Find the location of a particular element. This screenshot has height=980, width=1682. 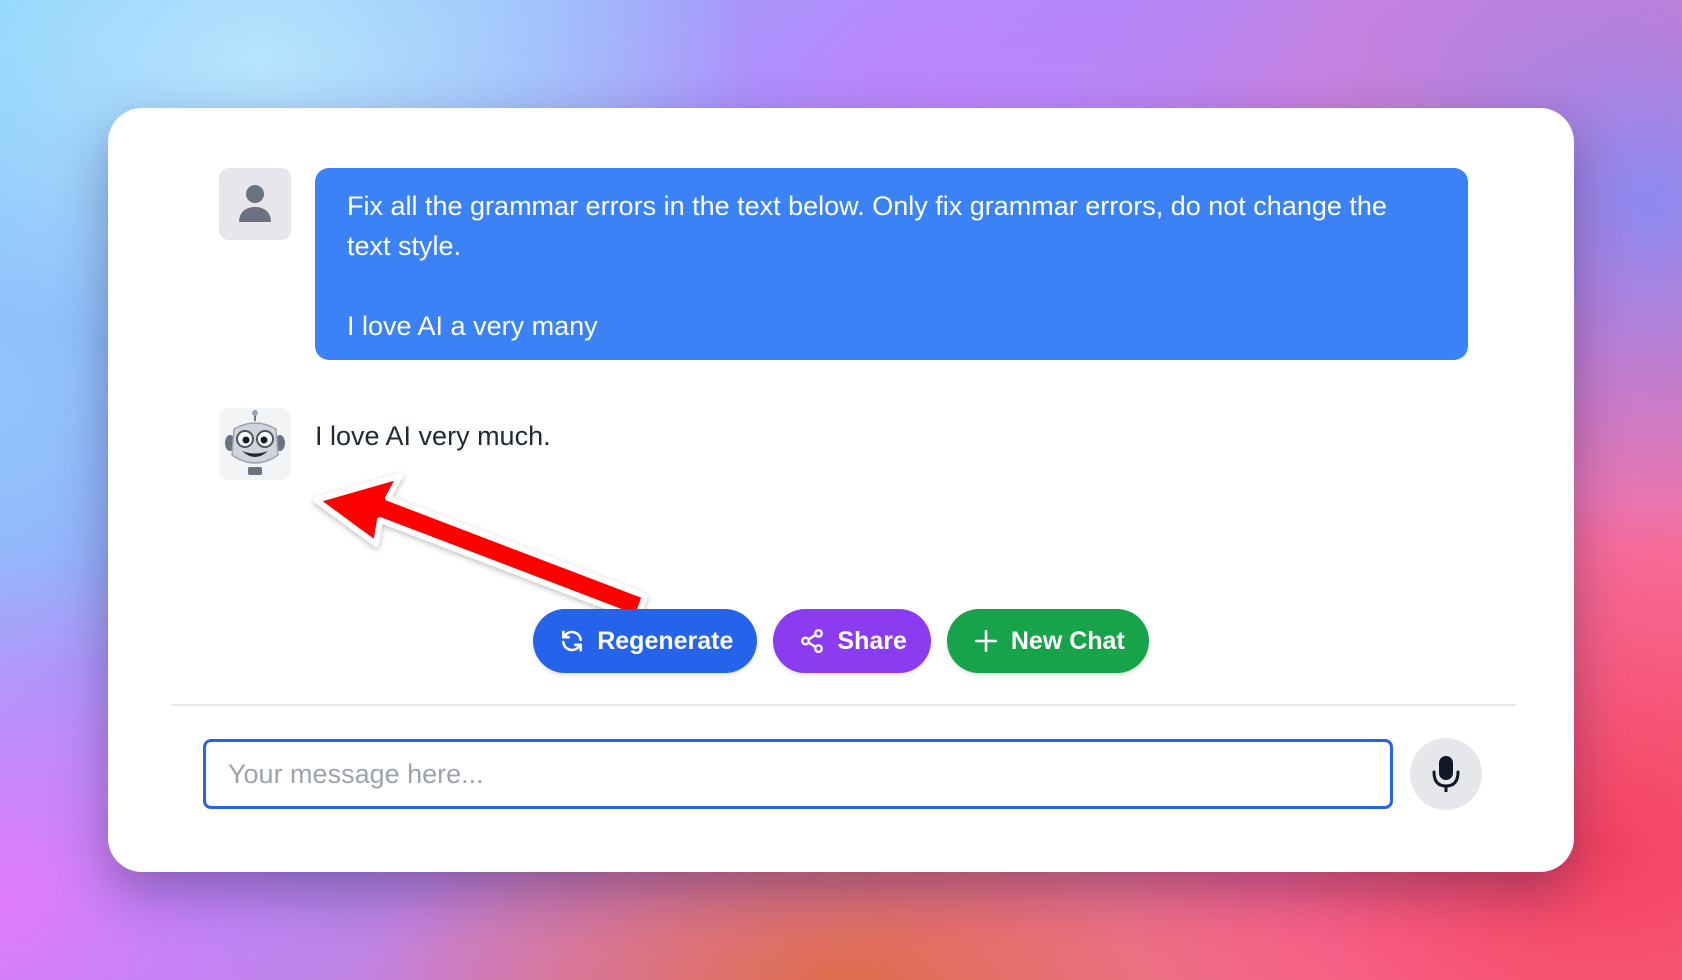

share-button: Share is located at coordinates (852, 641).